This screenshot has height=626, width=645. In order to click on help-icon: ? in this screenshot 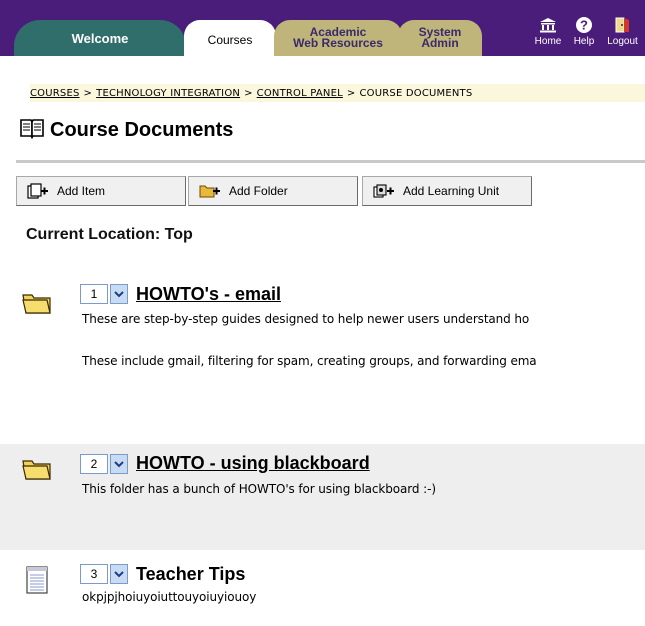, I will do `click(584, 25)`.